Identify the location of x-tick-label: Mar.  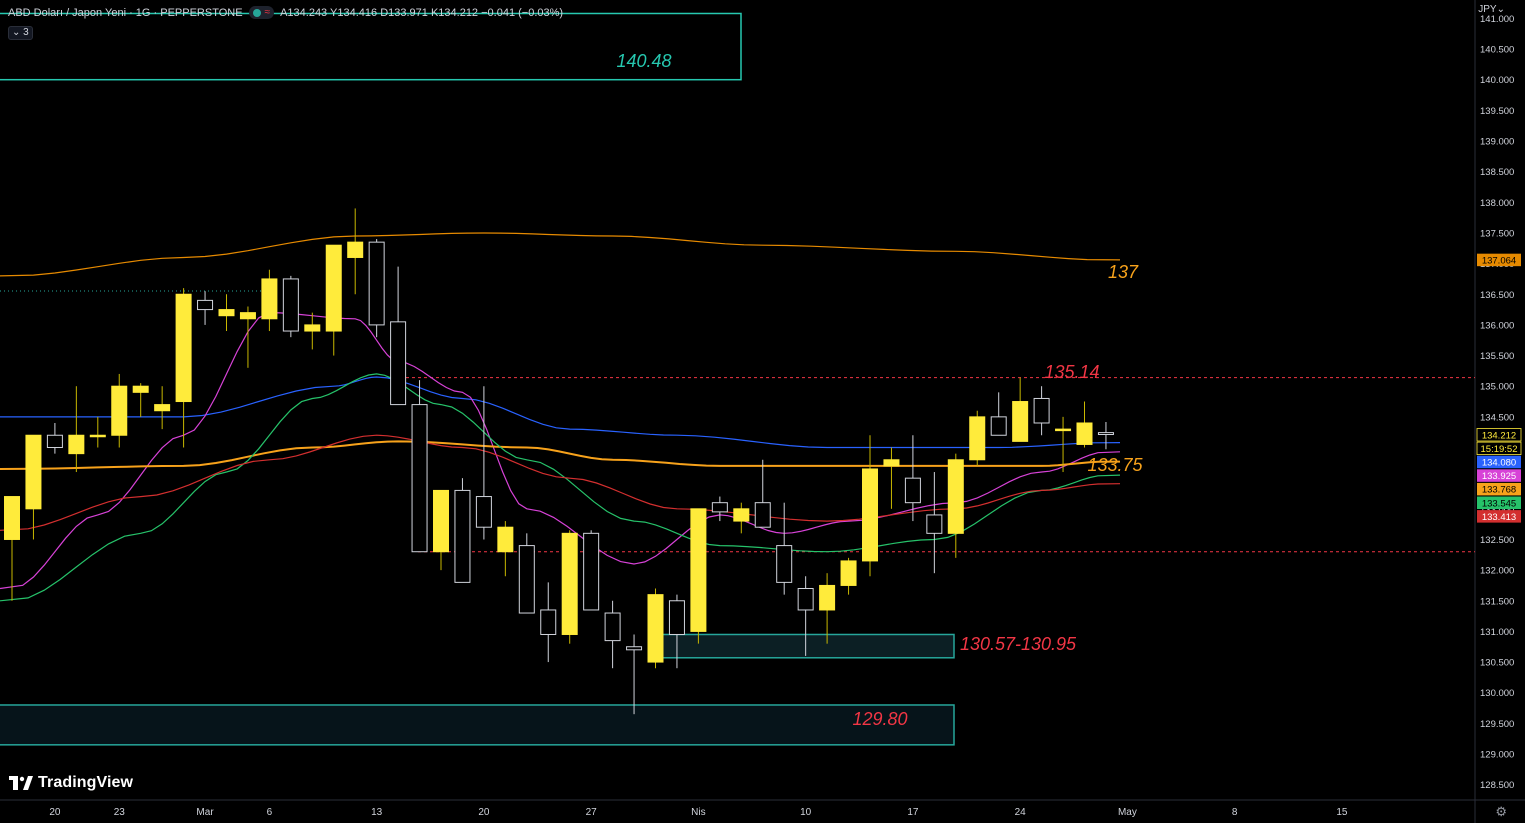
(205, 812).